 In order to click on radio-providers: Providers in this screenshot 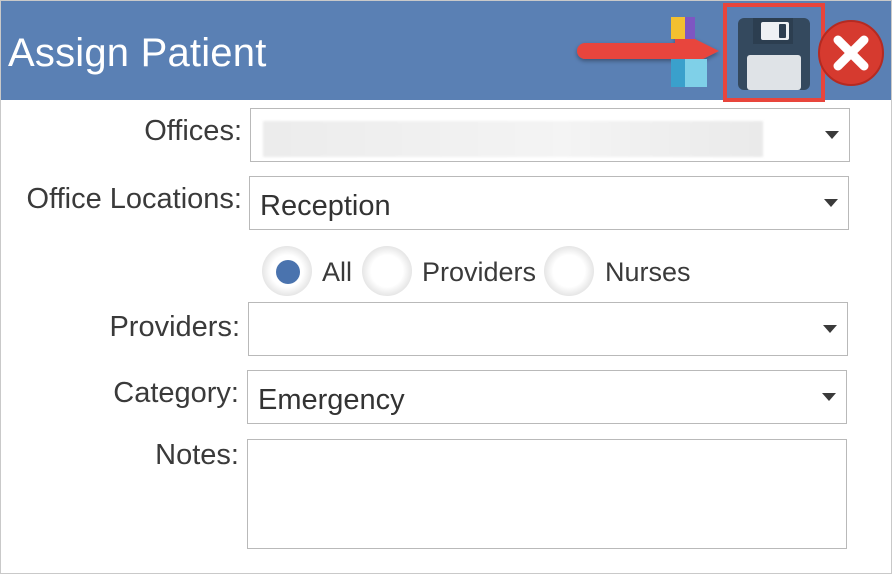, I will do `click(452, 273)`.